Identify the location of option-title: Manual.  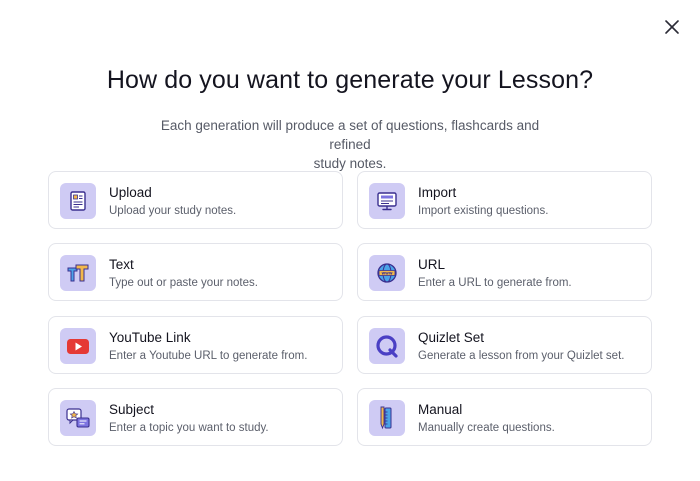
(440, 409).